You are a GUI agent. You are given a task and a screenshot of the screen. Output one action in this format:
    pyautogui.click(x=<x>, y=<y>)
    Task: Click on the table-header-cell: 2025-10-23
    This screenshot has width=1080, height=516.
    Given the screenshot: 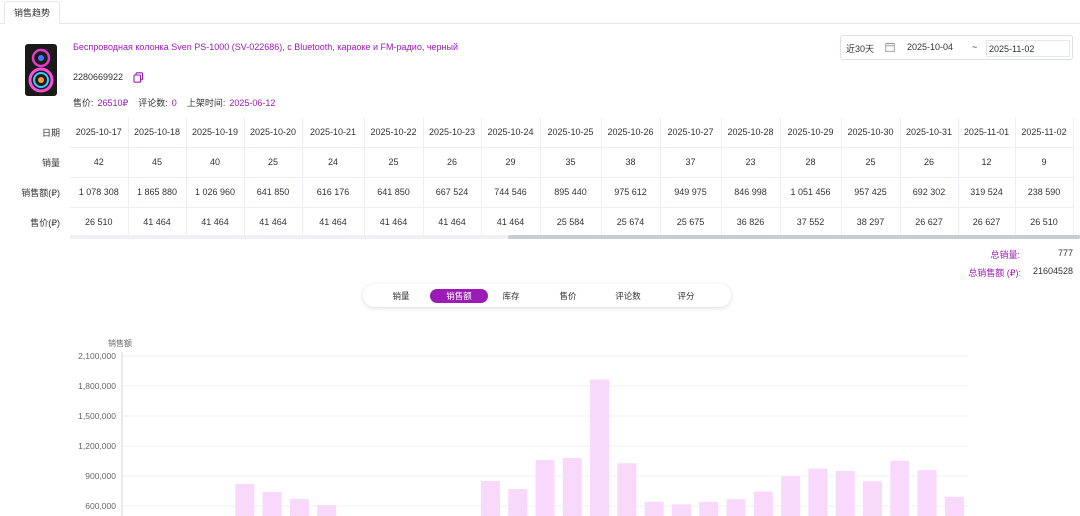 What is the action you would take?
    pyautogui.click(x=452, y=132)
    